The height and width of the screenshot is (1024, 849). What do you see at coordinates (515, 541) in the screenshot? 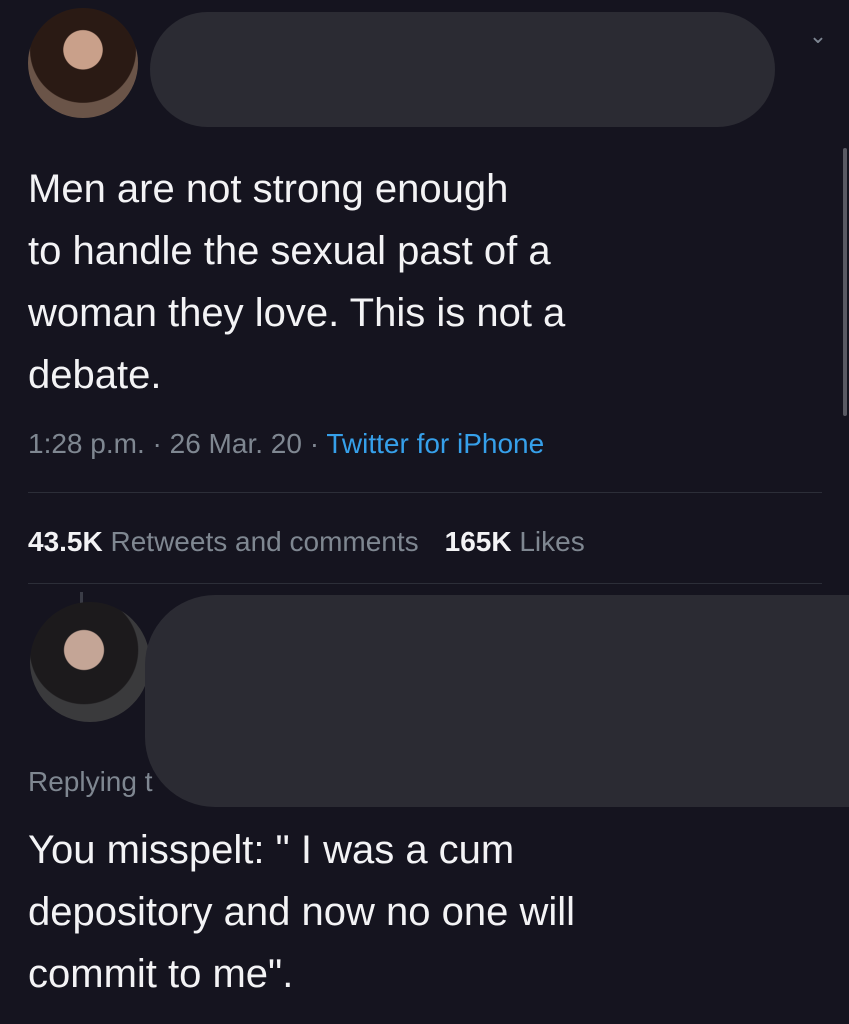
I see `likes-stat: 165K Likes` at bounding box center [515, 541].